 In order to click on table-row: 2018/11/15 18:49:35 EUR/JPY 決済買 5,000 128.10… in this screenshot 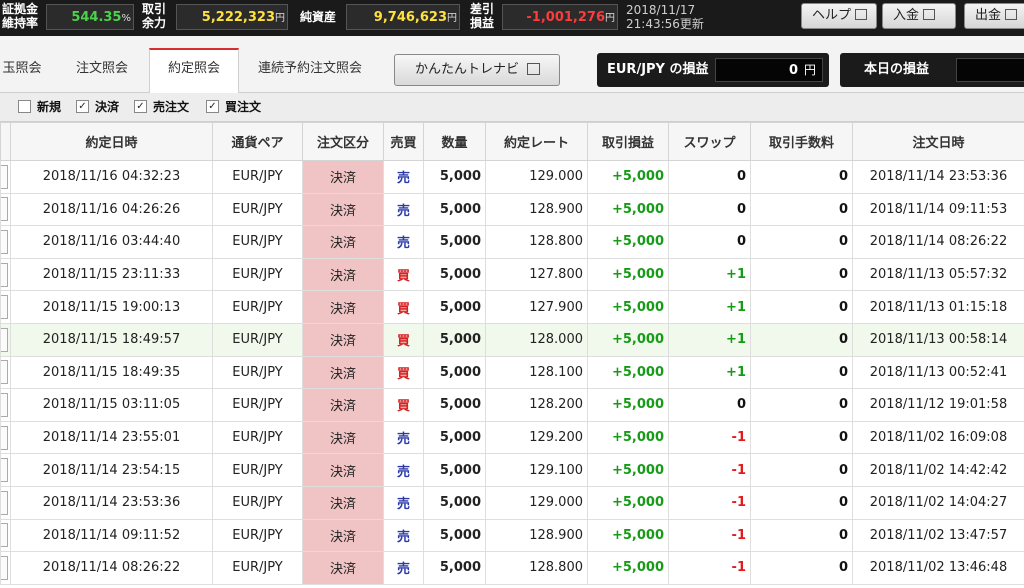, I will do `click(512, 372)`.